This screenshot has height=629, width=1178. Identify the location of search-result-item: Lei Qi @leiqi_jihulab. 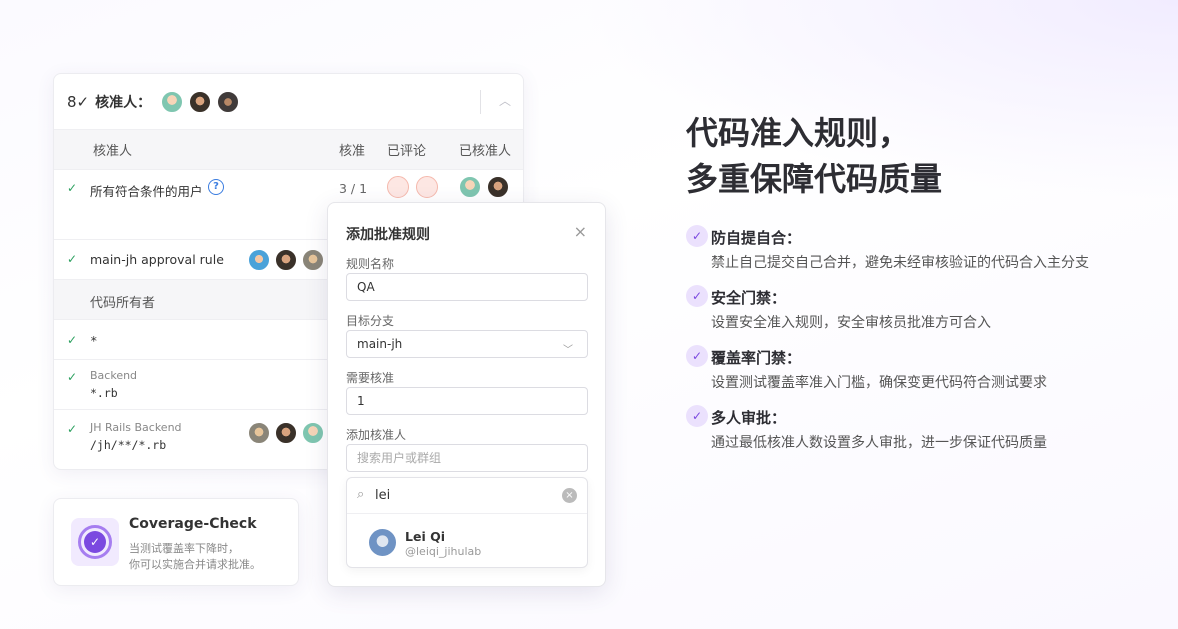
(467, 541).